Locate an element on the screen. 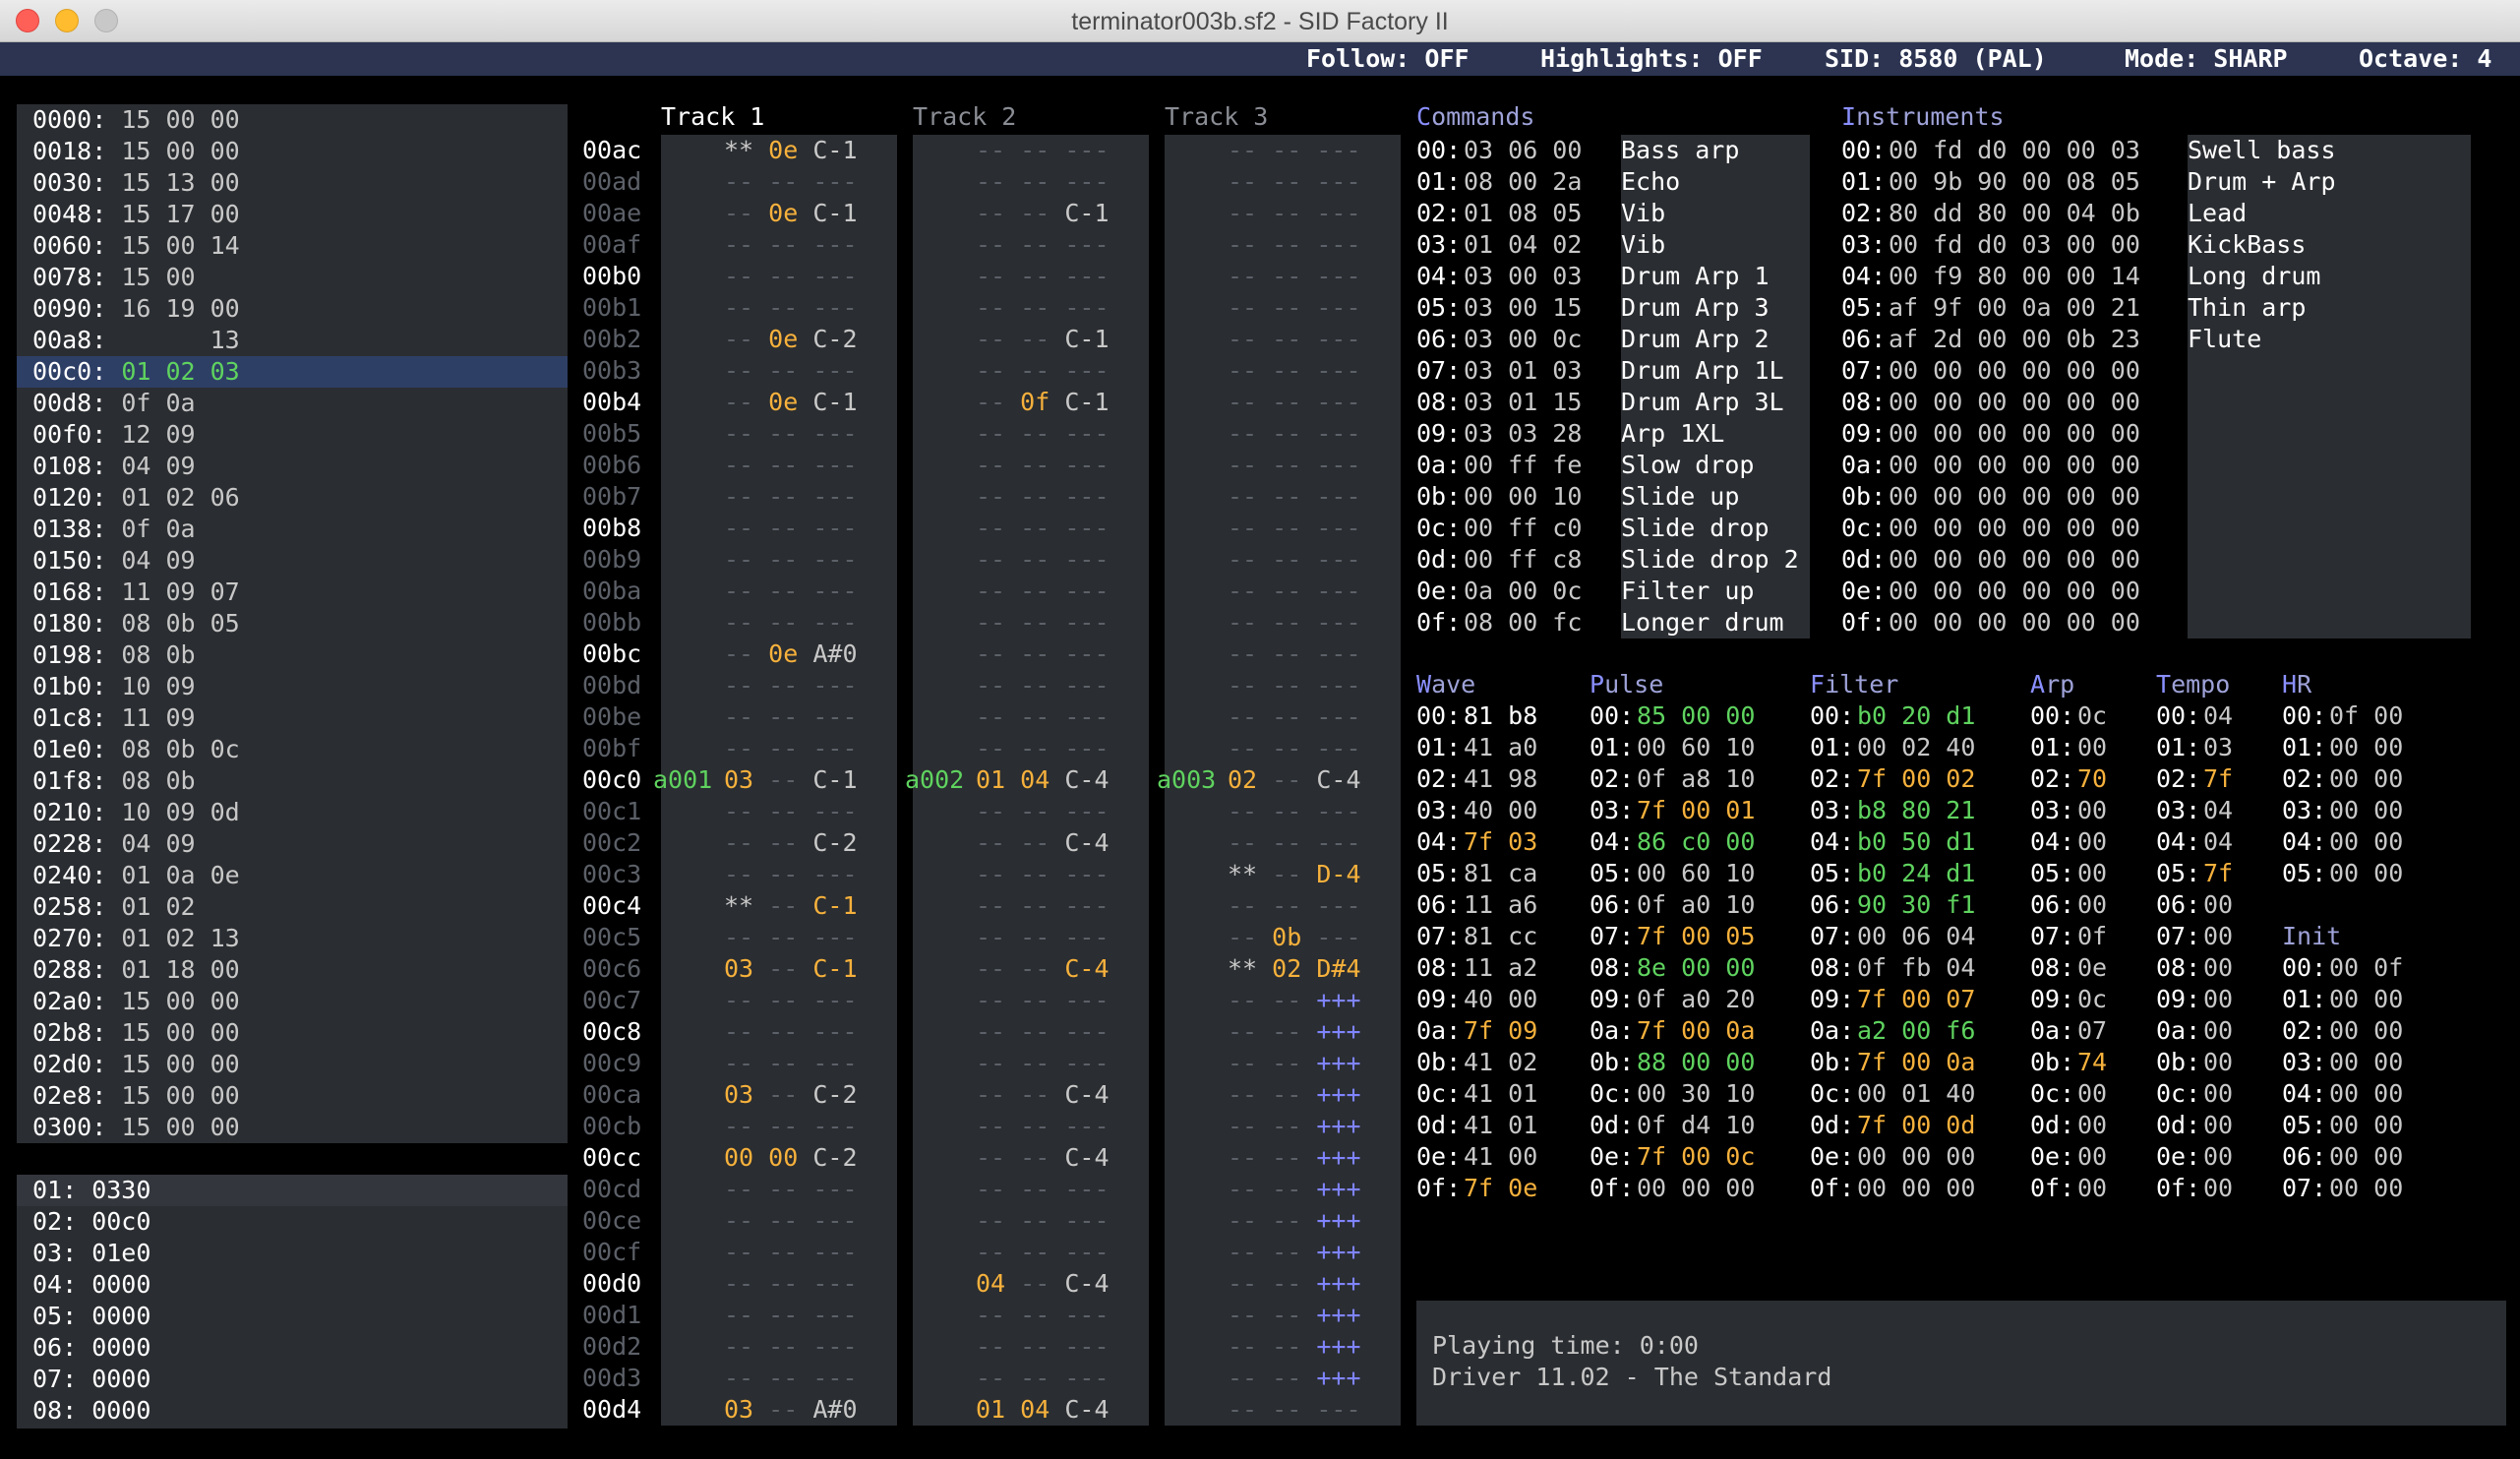 The image size is (2520, 1459). instrument-index: 05: is located at coordinates (1863, 308).